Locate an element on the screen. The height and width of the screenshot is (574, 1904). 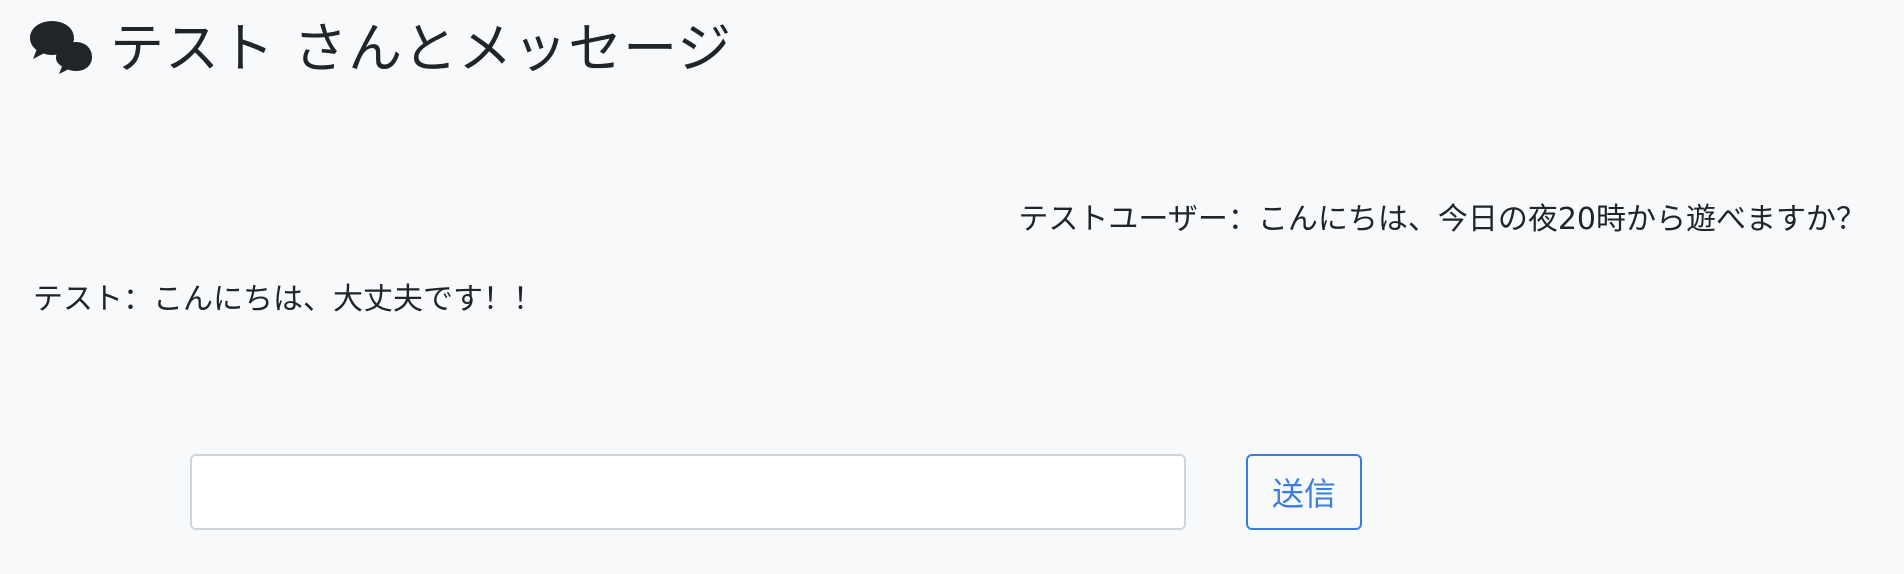
message-incoming: テストユーザー：こんにちは、今日の夜20時から遊べますか？ is located at coordinates (1442, 219).